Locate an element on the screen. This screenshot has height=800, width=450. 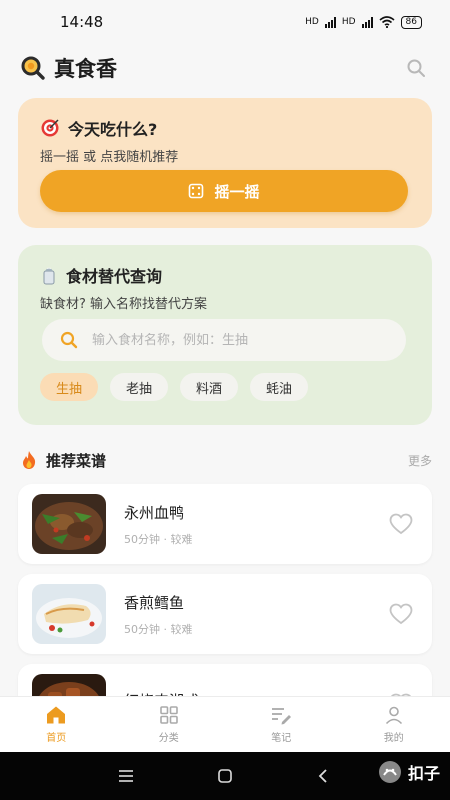
cellular-signal-icon is located at coordinates (330, 22).